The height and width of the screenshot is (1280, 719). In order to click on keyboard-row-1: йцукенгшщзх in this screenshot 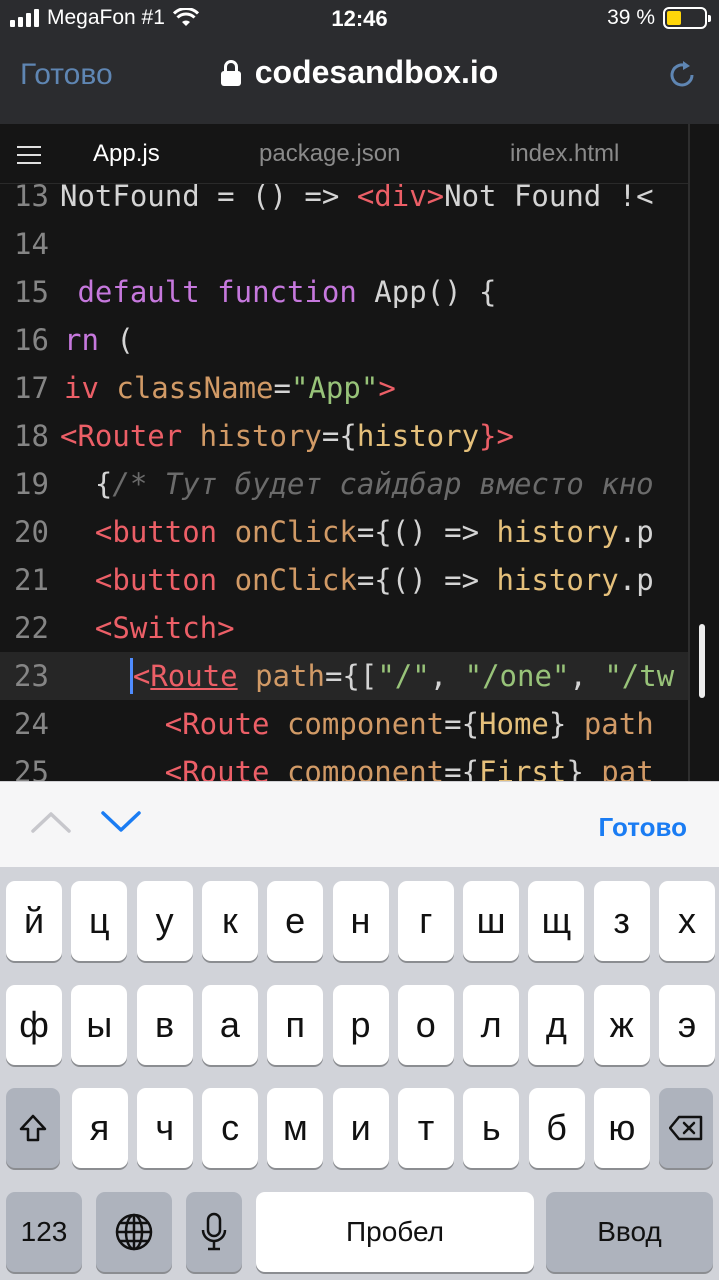, I will do `click(359, 921)`.